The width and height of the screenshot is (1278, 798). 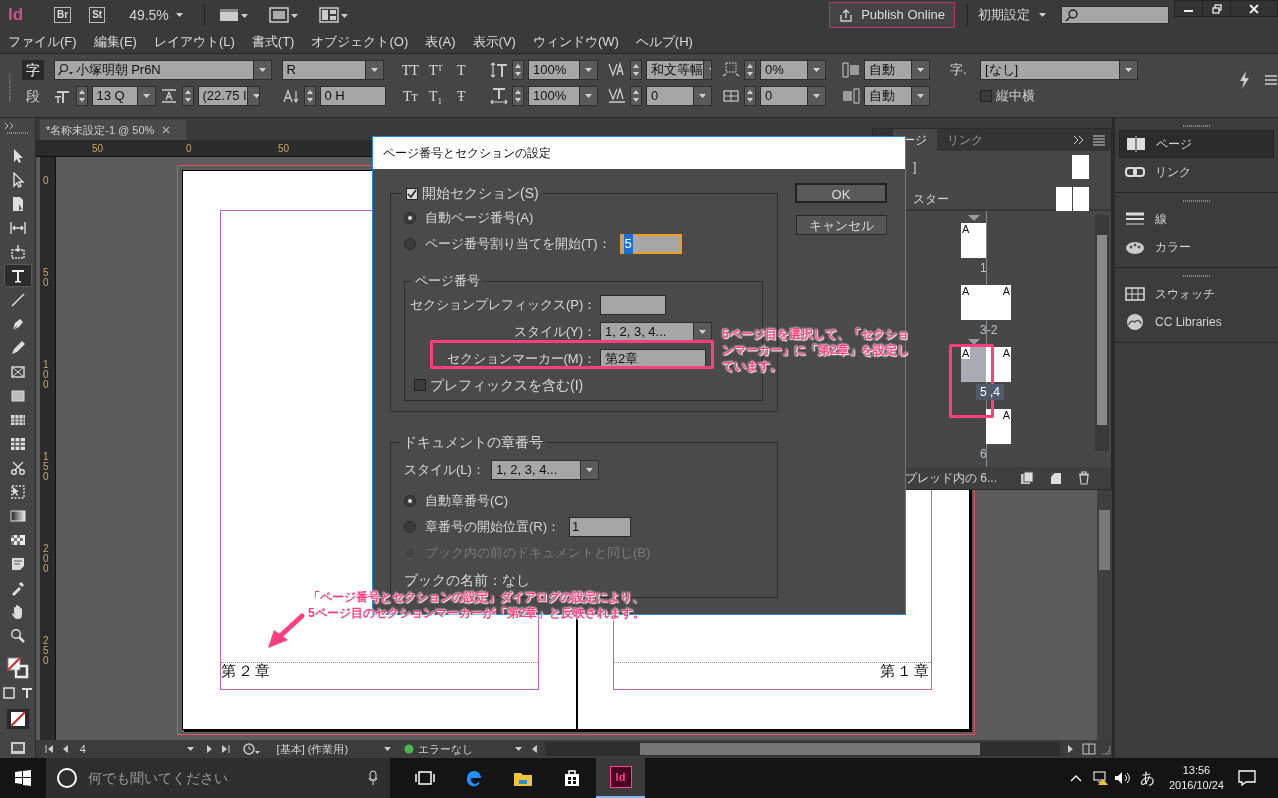 I want to click on split-view-icon, so click(x=1097, y=749).